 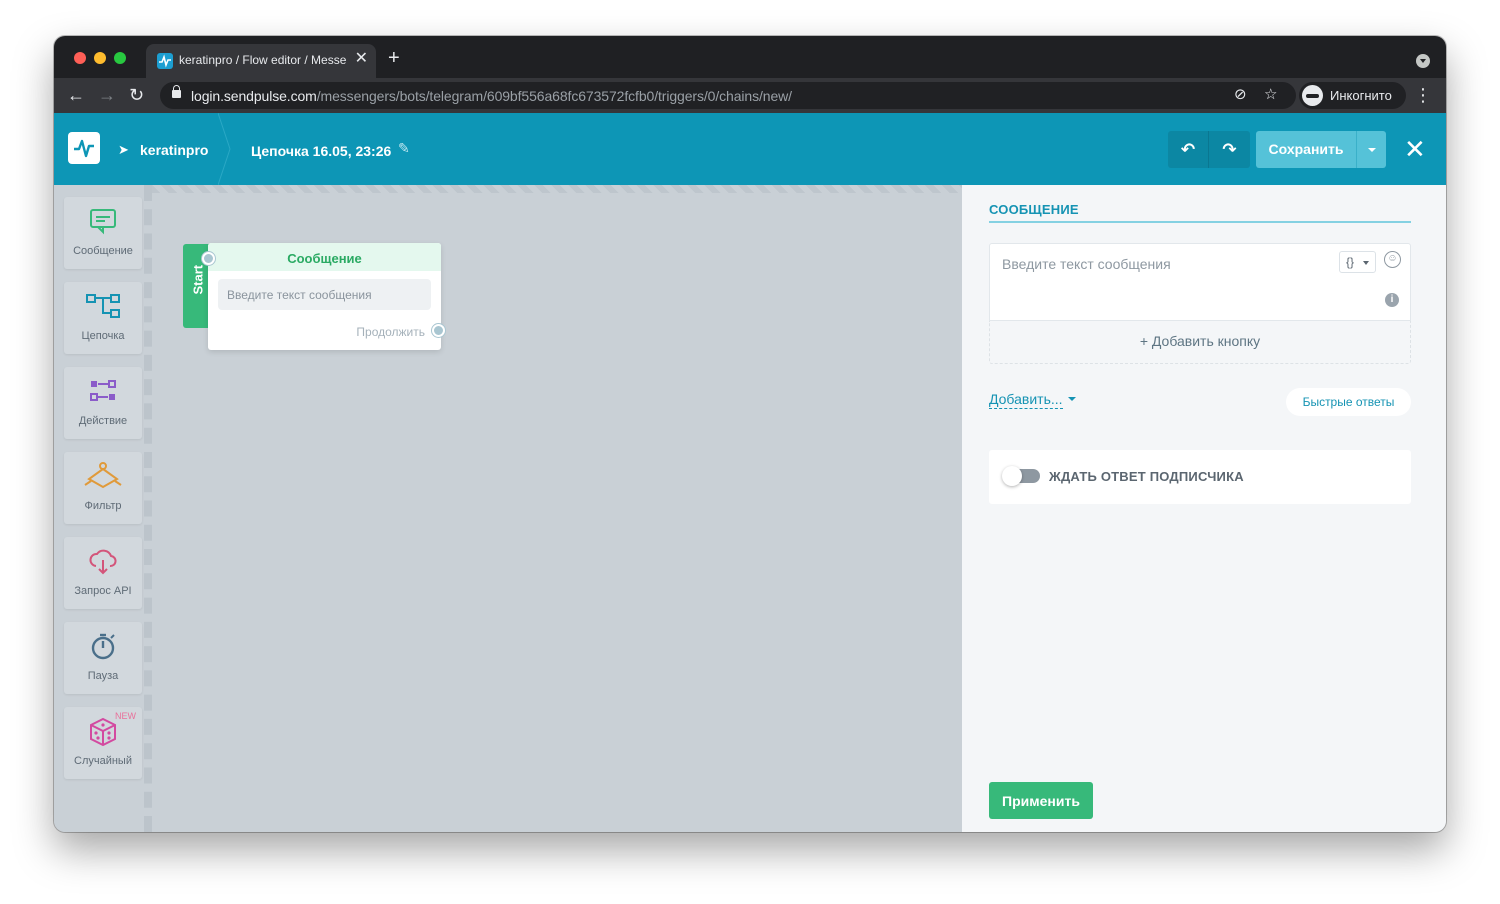 I want to click on browser-menu-icon: ⋮, so click(x=1423, y=95).